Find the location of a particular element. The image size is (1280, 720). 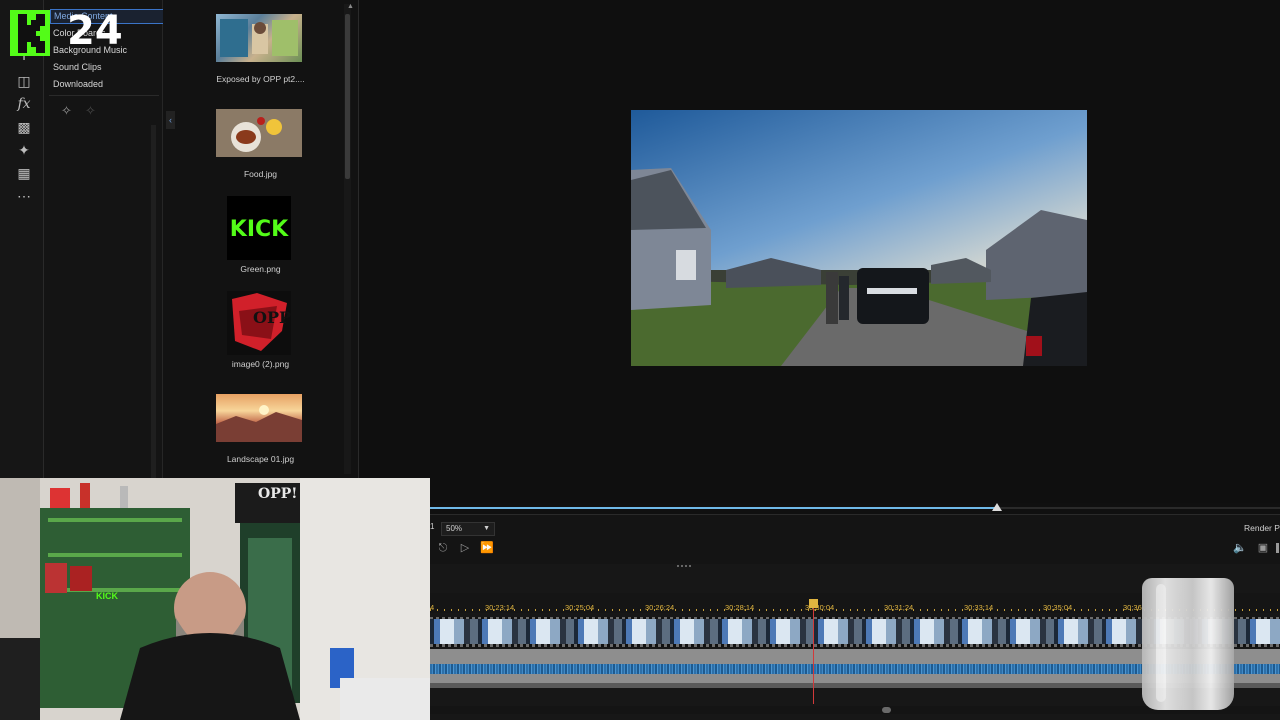

more-controls-icon is located at coordinates (1277, 548).